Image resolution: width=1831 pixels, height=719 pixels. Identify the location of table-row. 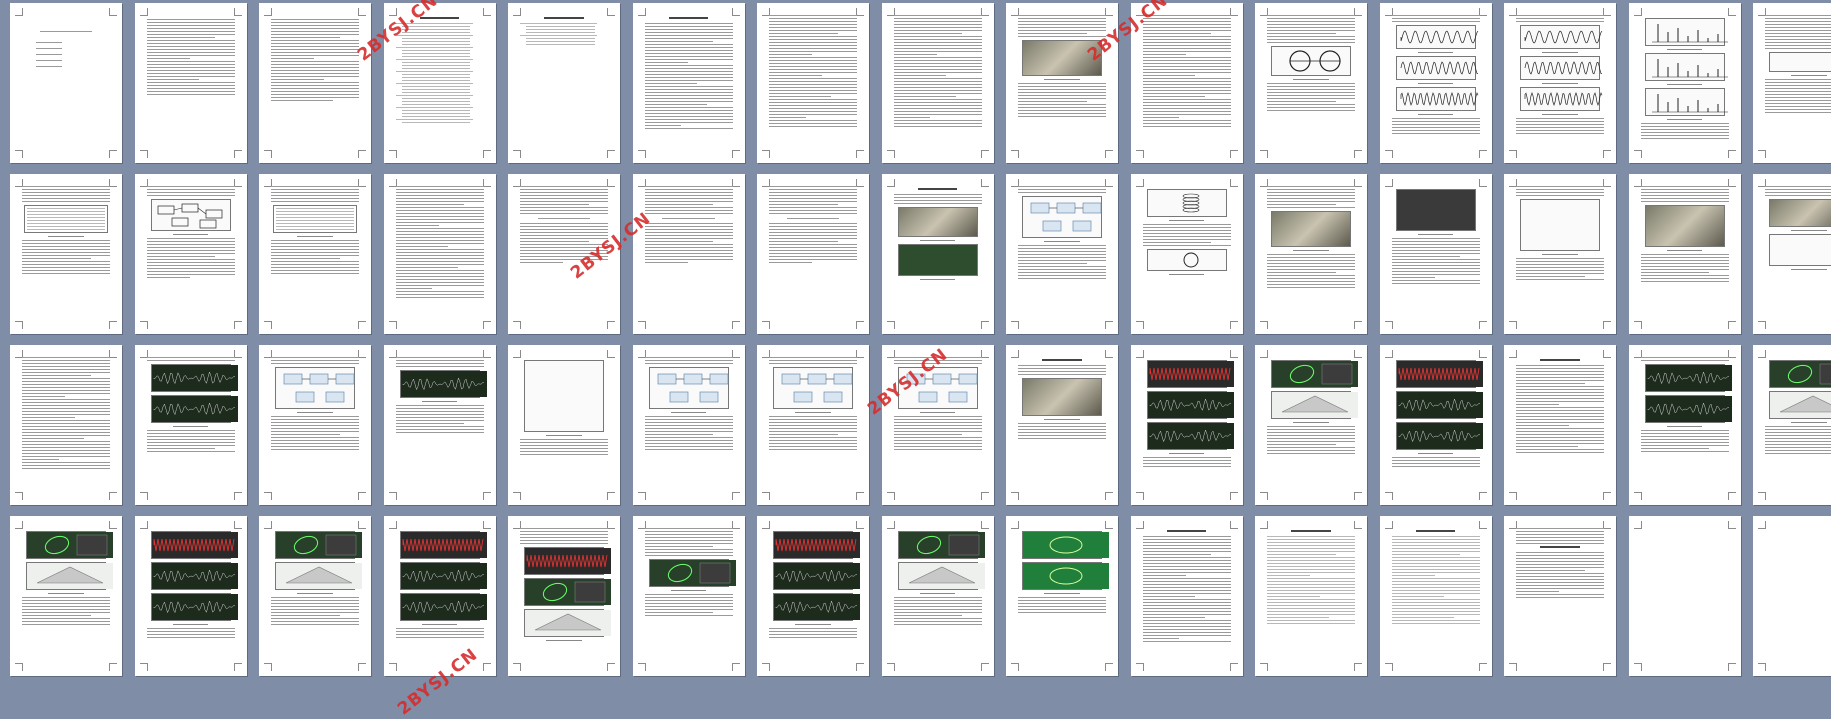
(315, 217).